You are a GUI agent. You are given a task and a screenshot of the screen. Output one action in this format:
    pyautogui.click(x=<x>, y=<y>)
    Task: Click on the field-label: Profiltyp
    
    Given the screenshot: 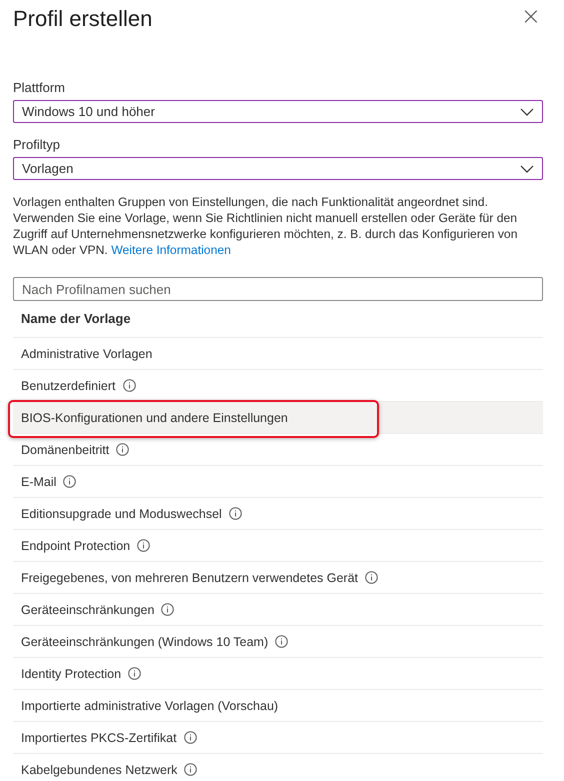 What is the action you would take?
    pyautogui.click(x=37, y=145)
    